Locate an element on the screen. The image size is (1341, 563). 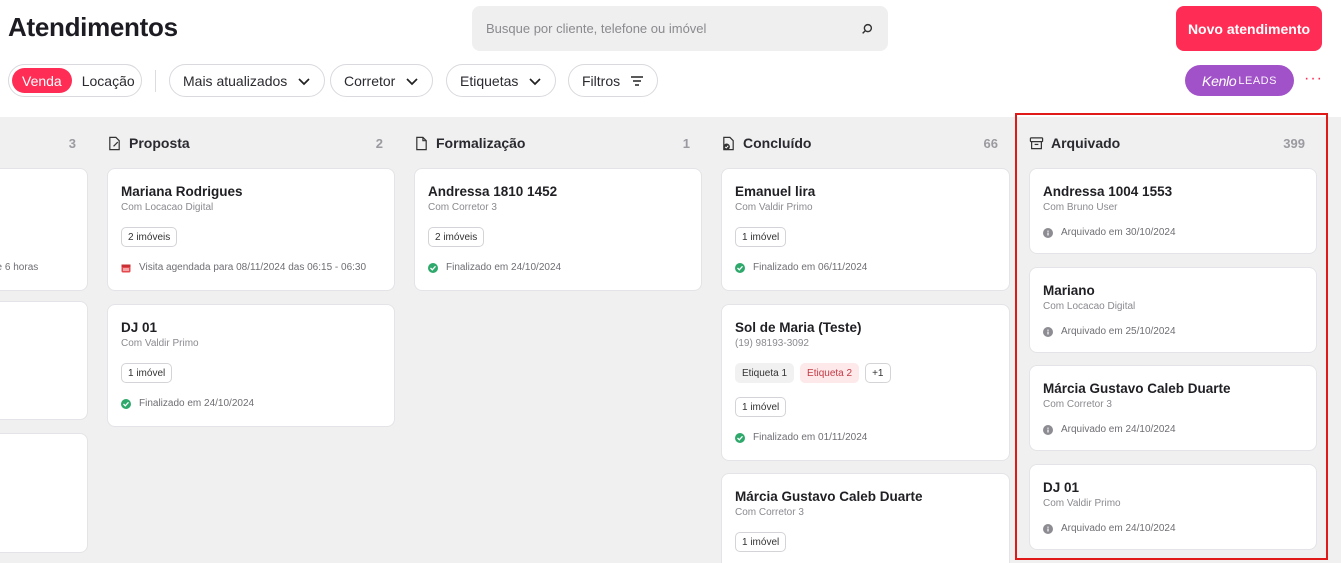
property-count-badge: 1 imóvel is located at coordinates (761, 407).